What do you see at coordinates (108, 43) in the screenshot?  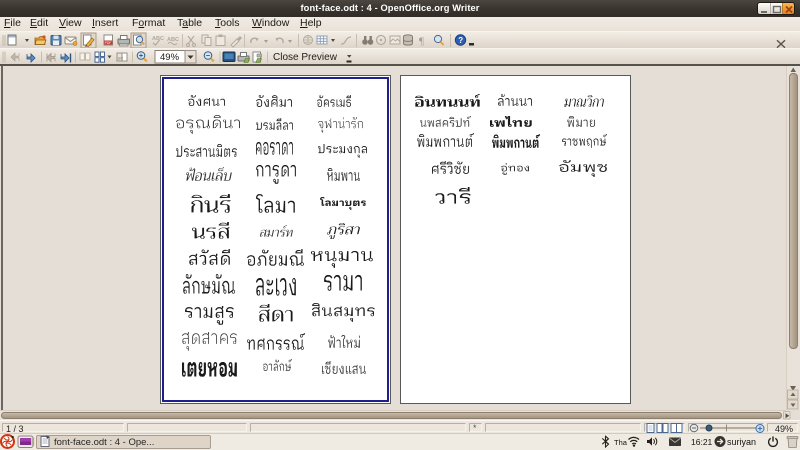 I see `svg-text: PDF` at bounding box center [108, 43].